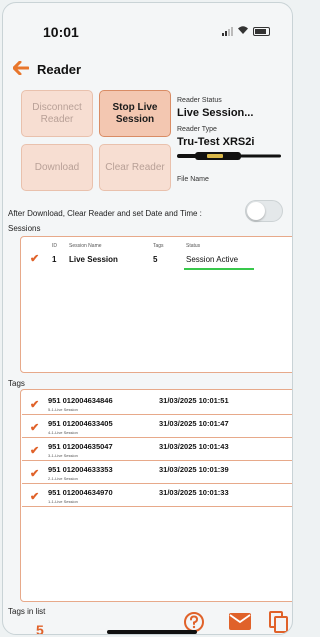  I want to click on stop-live-session-button: Stop Live Session, so click(135, 113).